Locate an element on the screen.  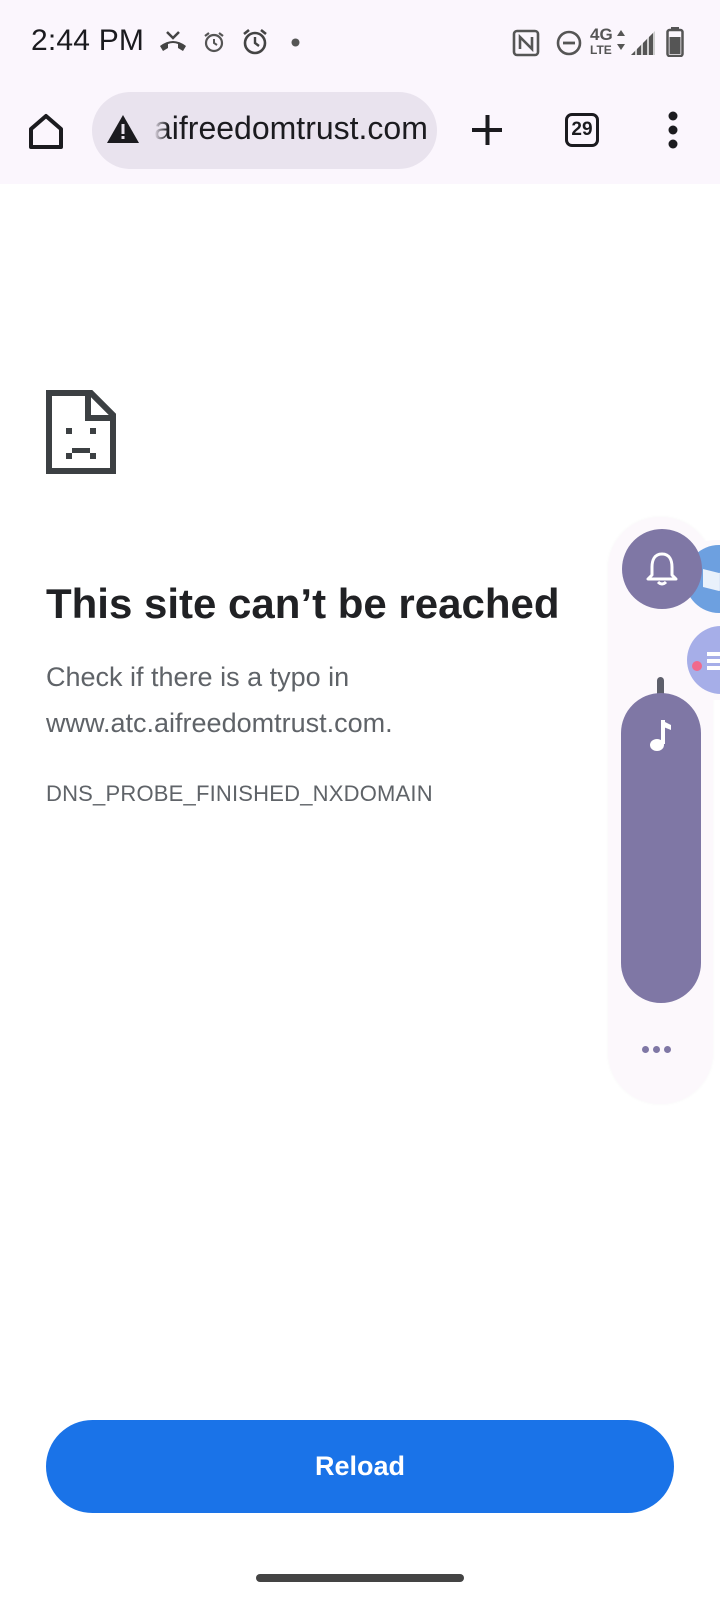
browser-toolbar: aifreedomtrust.com 29 is located at coordinates (360, 134).